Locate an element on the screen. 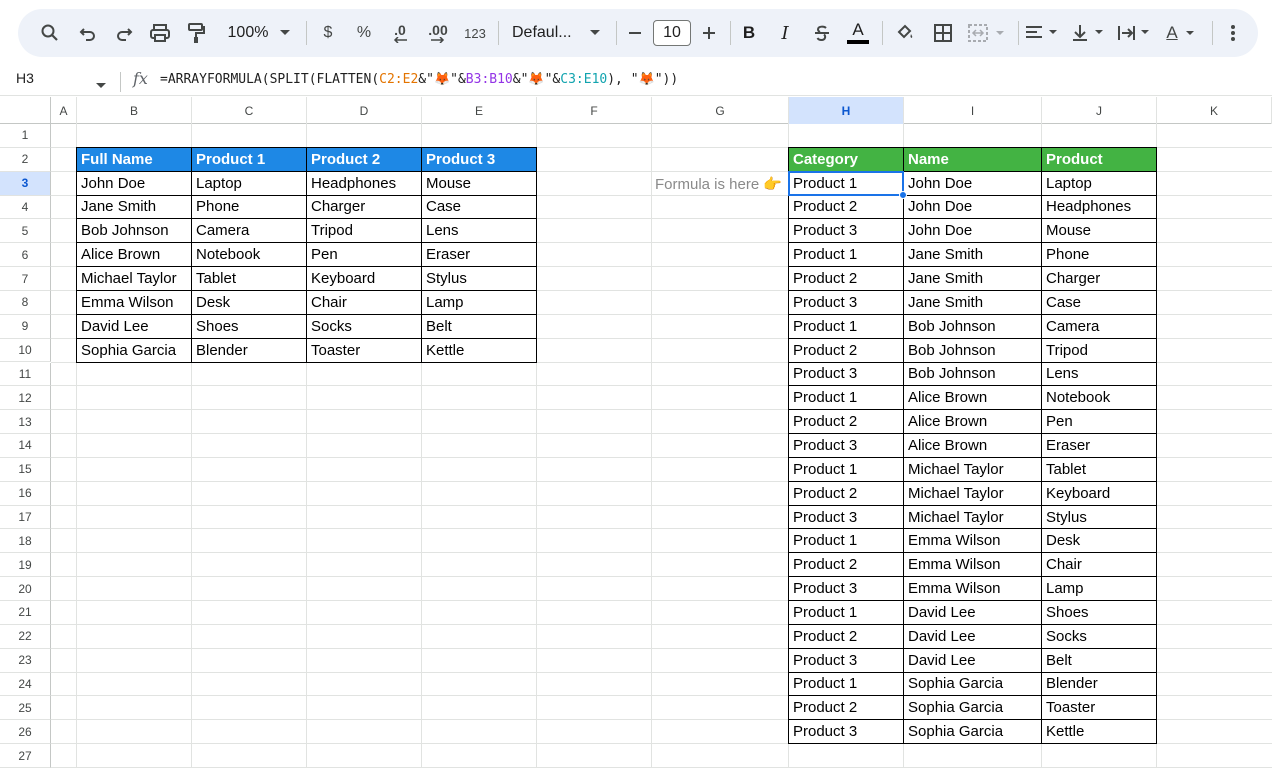 The image size is (1272, 768). cell-i19: Emma Wilson is located at coordinates (972, 564).